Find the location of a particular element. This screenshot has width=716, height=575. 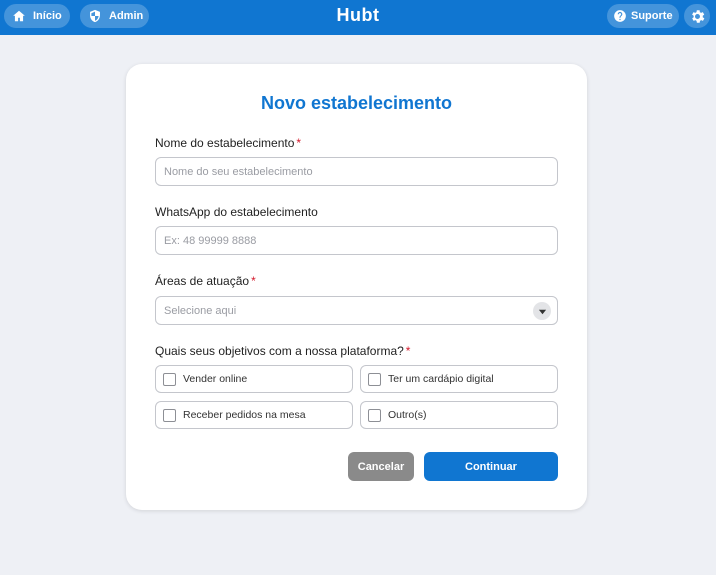

support-button: Suporte is located at coordinates (643, 16).